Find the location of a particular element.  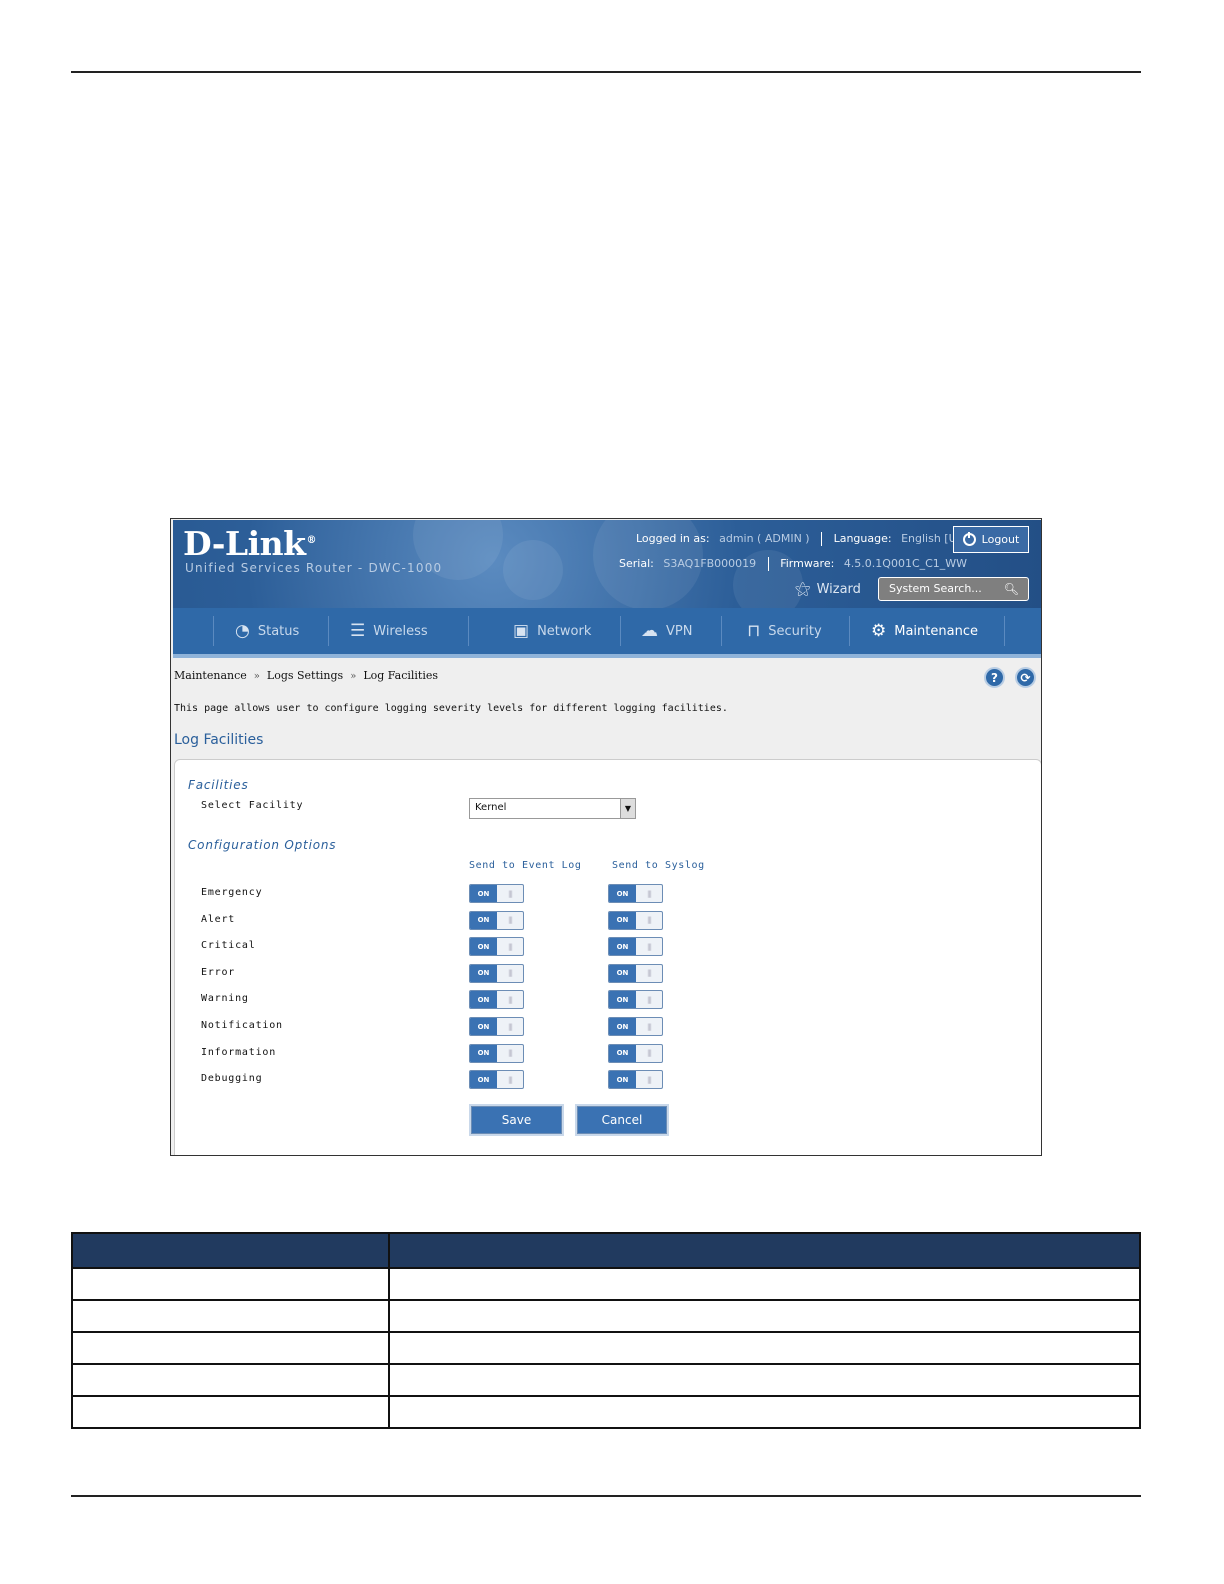

top-rule is located at coordinates (606, 72).